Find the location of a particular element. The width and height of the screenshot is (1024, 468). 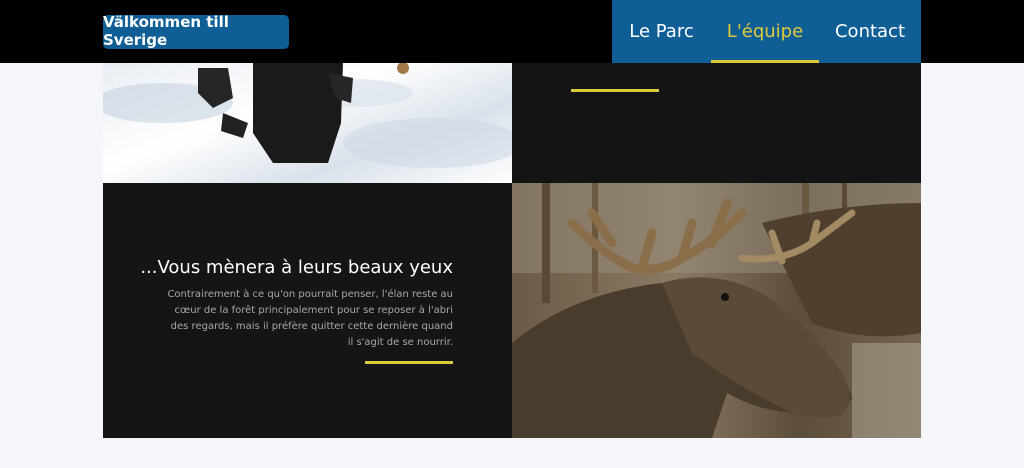

nav-item-lequipe: L'équipe is located at coordinates (765, 31).